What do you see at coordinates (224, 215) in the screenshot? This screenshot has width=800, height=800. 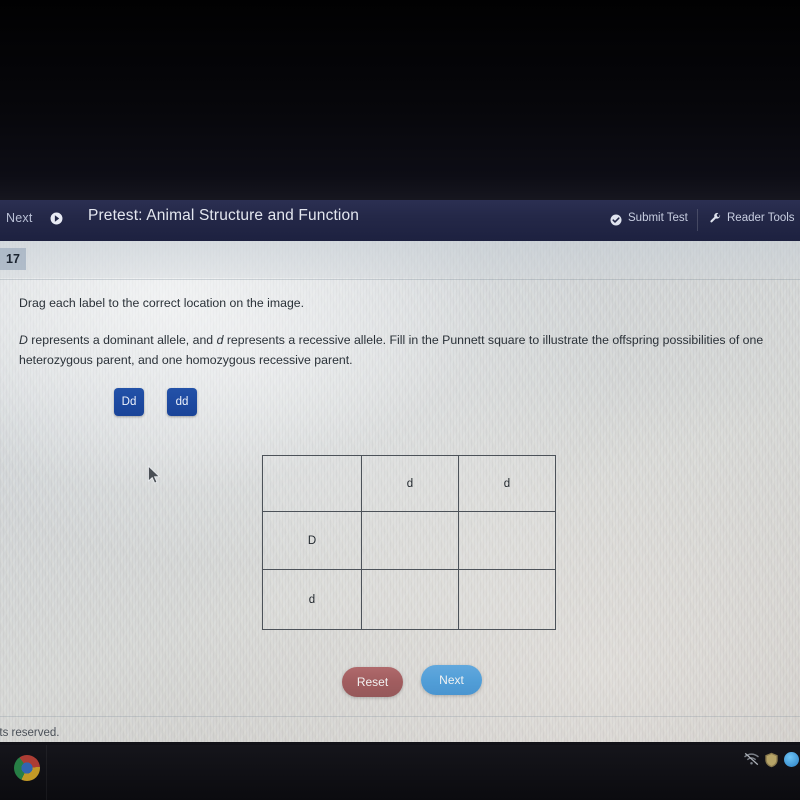 I see `page-title: Pretest: Animal Structure and Function` at bounding box center [224, 215].